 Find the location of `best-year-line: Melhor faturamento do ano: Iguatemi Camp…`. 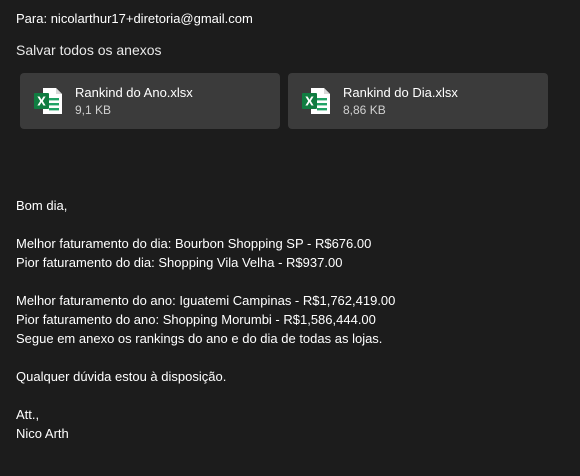

best-year-line: Melhor faturamento do ano: Iguatemi Camp… is located at coordinates (206, 300).